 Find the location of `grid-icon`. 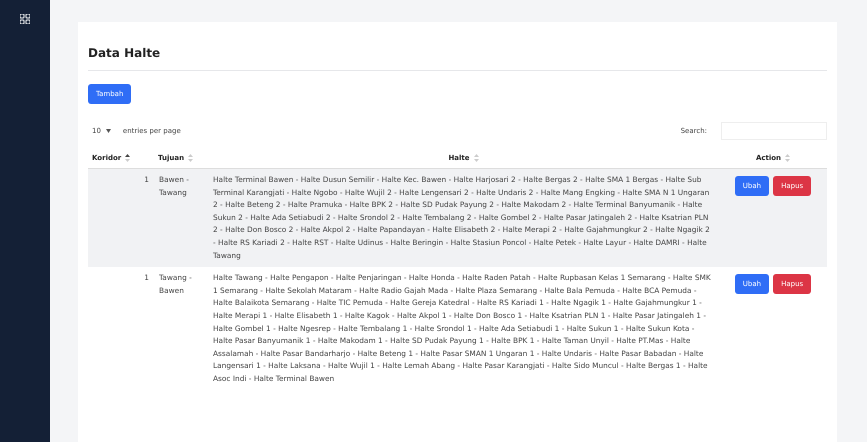

grid-icon is located at coordinates (25, 19).